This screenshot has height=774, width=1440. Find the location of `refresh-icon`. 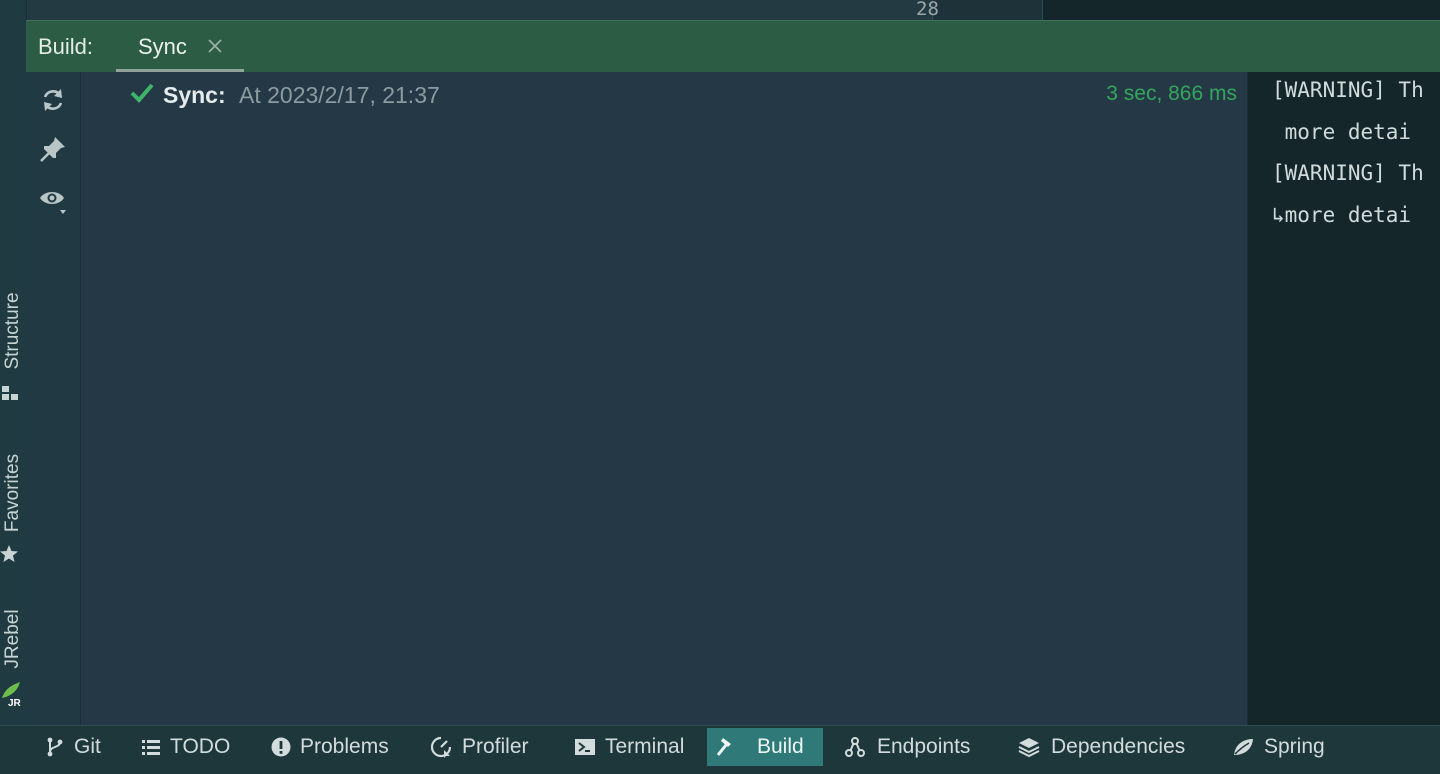

refresh-icon is located at coordinates (53, 100).